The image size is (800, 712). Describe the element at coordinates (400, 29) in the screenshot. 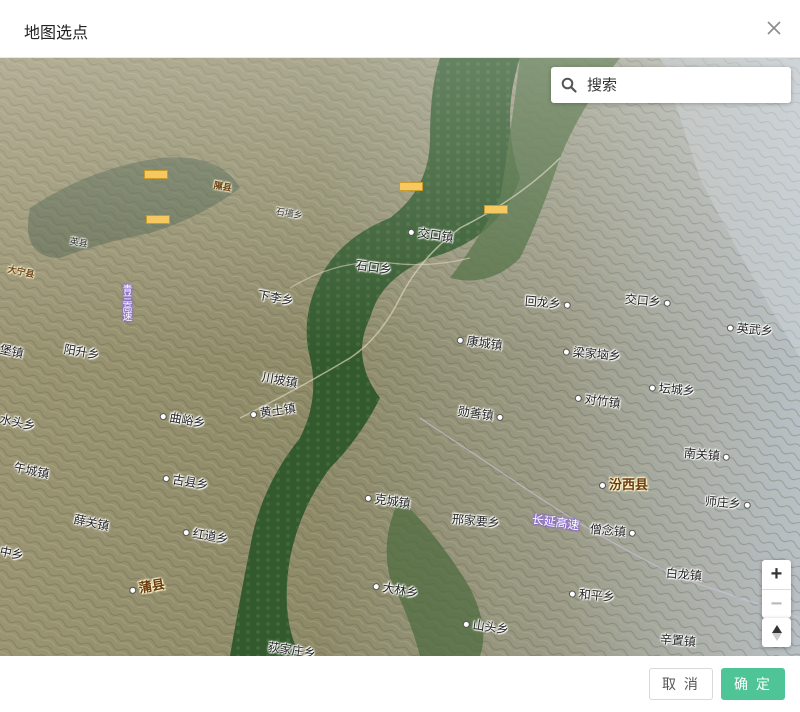

I see `dialog-header: 地图选点` at that location.